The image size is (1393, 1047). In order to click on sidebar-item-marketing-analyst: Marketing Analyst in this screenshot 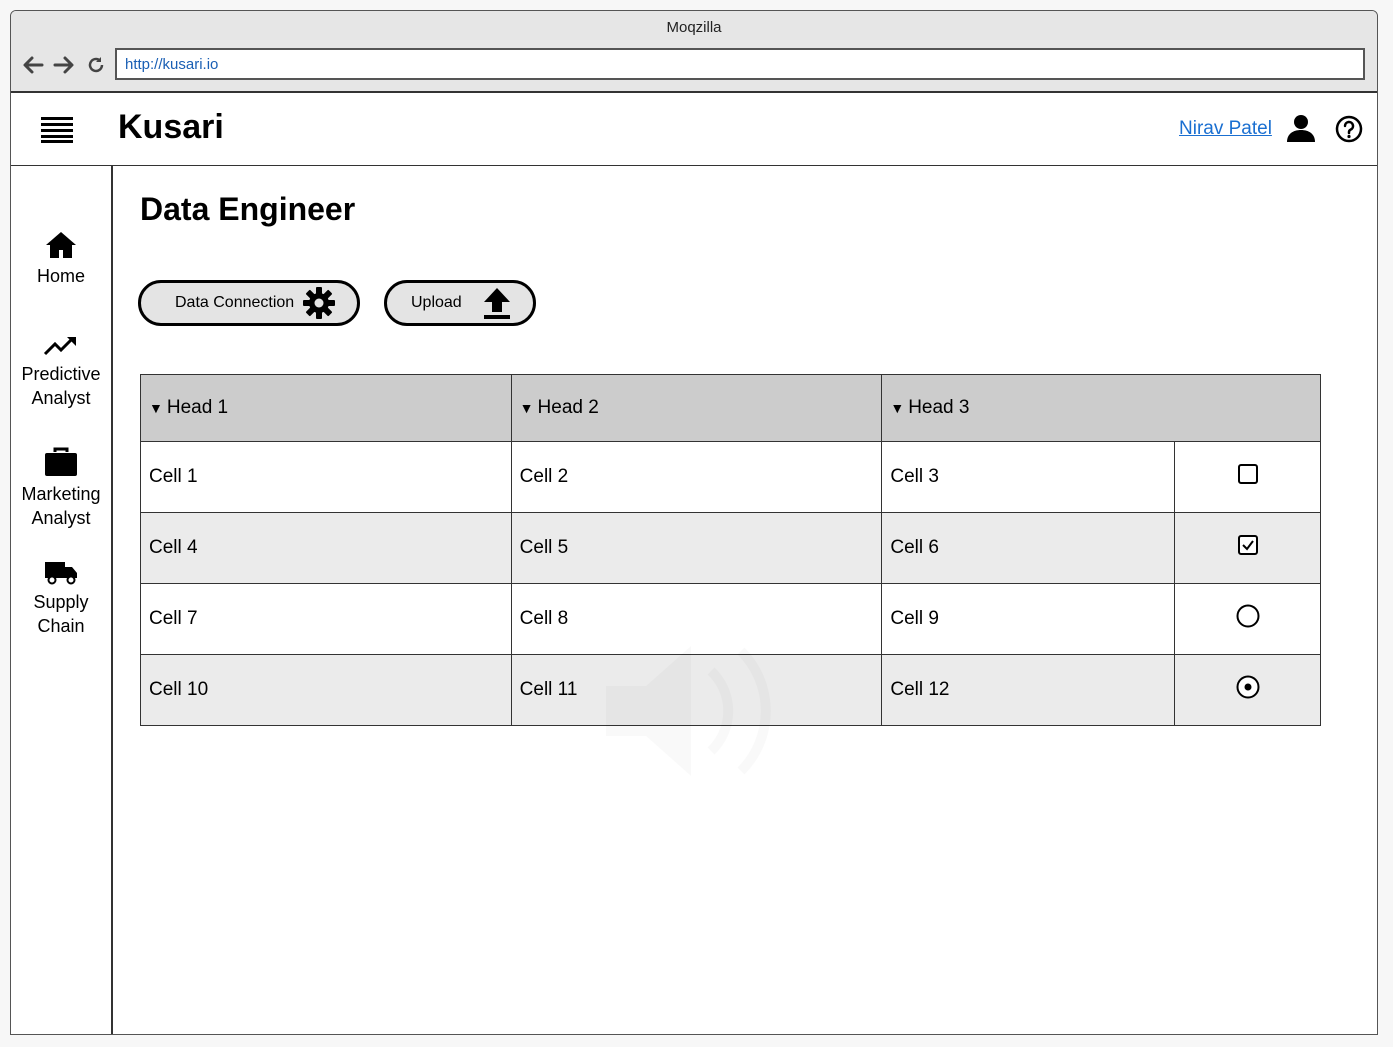, I will do `click(61, 488)`.